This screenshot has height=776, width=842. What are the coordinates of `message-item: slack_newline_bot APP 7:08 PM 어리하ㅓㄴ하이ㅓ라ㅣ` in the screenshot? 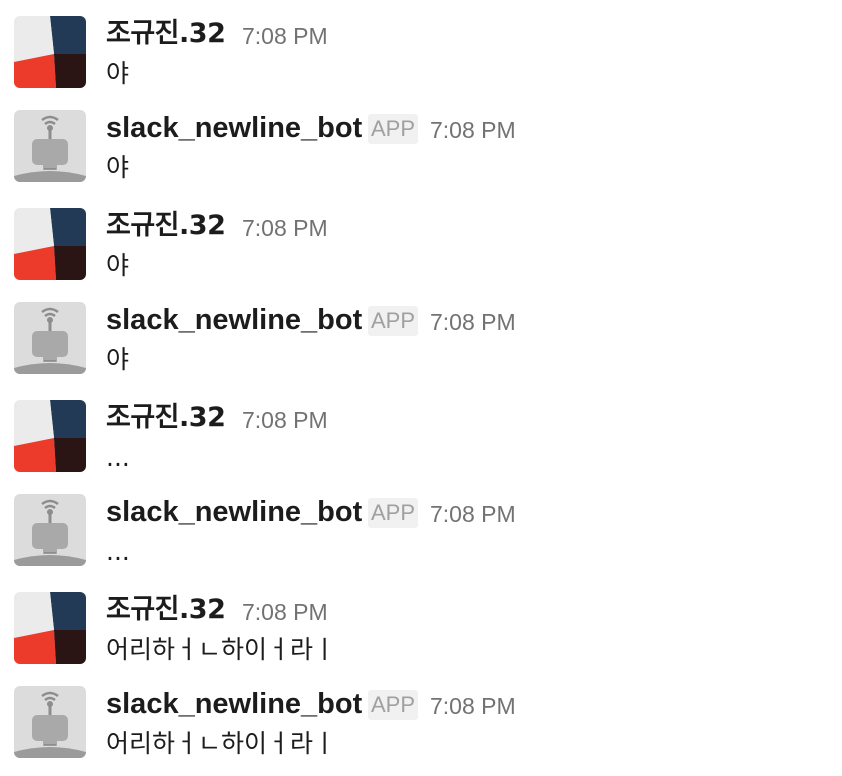 It's located at (421, 718).